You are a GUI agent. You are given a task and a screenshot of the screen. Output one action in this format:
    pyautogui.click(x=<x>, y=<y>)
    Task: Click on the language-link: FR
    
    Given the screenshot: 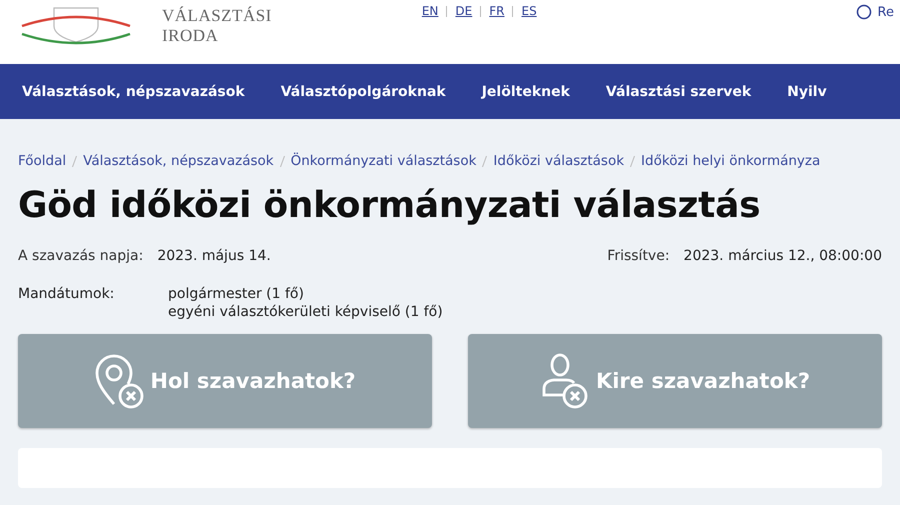 What is the action you would take?
    pyautogui.click(x=496, y=11)
    